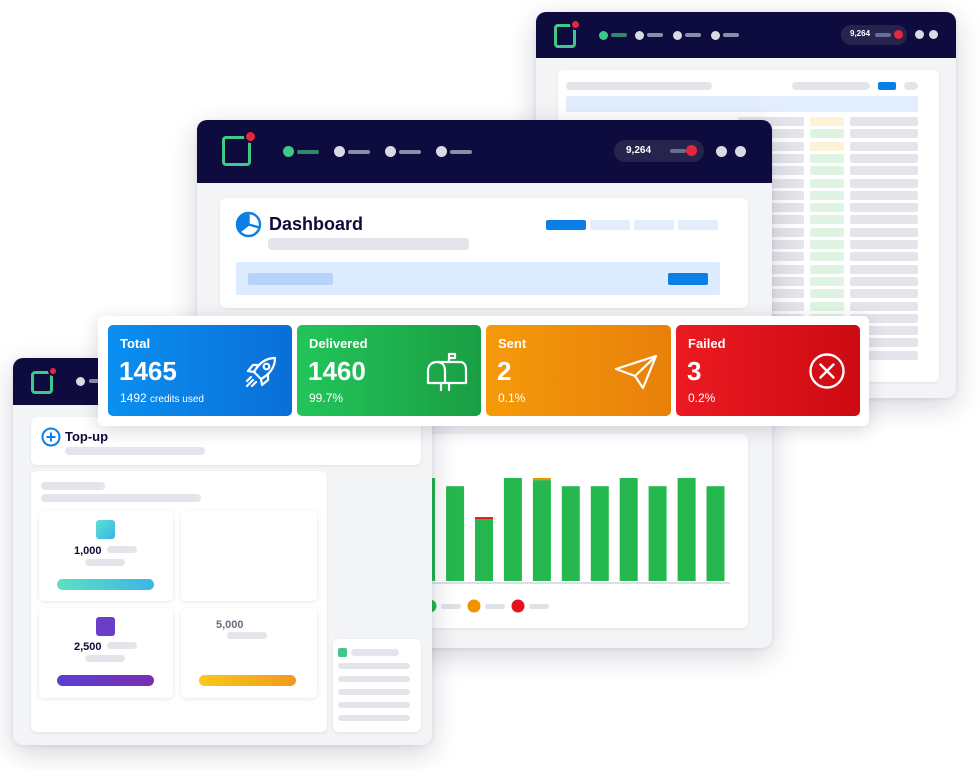 The width and height of the screenshot is (980, 769). I want to click on package-card: 2,500, so click(106, 653).